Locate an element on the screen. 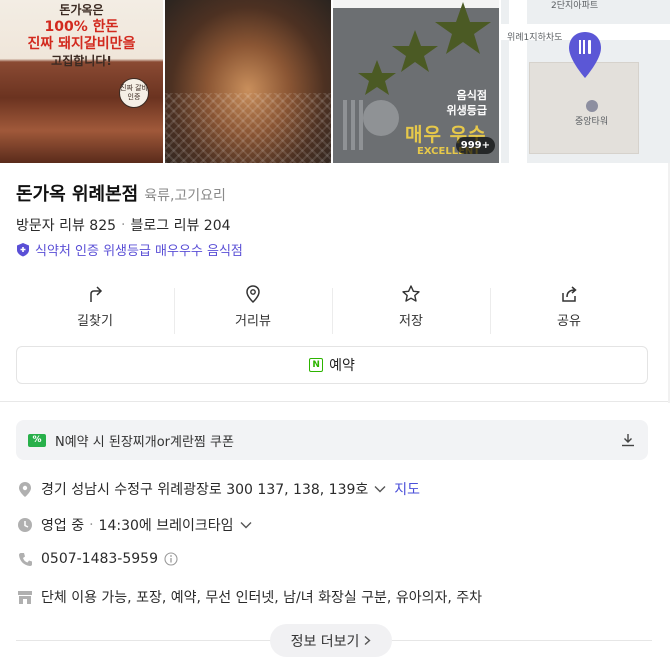 Image resolution: width=670 pixels, height=664 pixels. certification-text: 식약처 인증 위생등급 매우우수 음식점 is located at coordinates (139, 251).